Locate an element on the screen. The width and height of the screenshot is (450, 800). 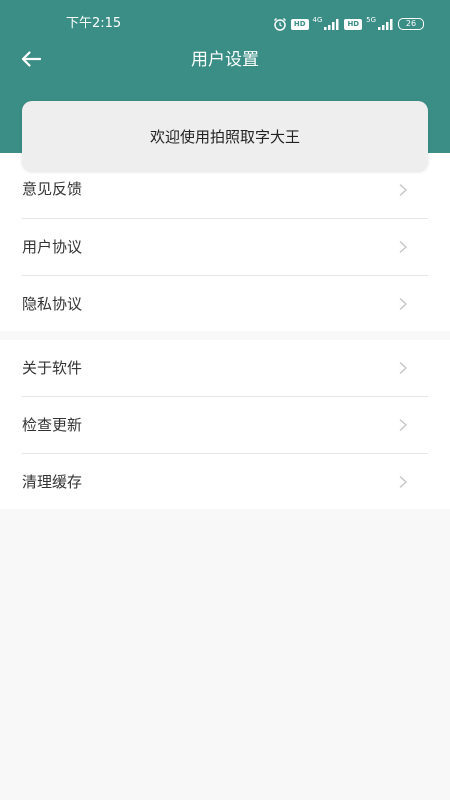
status-bar: 下午2:15 HD 4G HD 5G 26 is located at coordinates (225, 22).